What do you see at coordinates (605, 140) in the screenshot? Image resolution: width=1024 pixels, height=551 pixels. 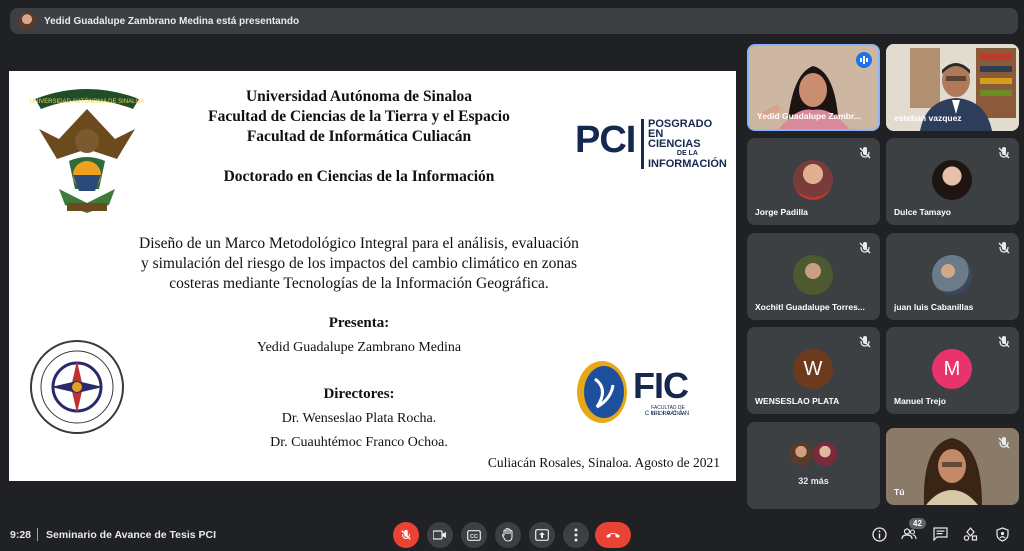 I see `pci-logo-letters: PCI` at bounding box center [605, 140].